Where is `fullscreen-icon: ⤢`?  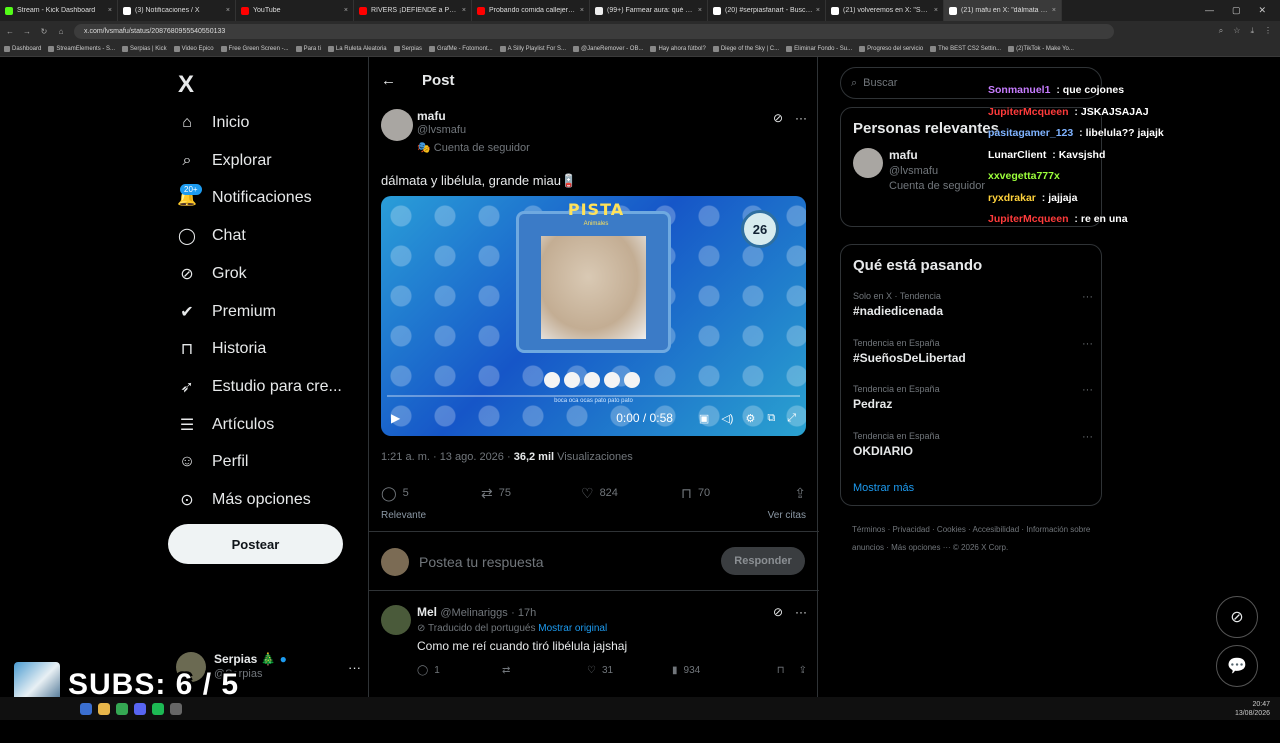 fullscreen-icon: ⤢ is located at coordinates (791, 418).